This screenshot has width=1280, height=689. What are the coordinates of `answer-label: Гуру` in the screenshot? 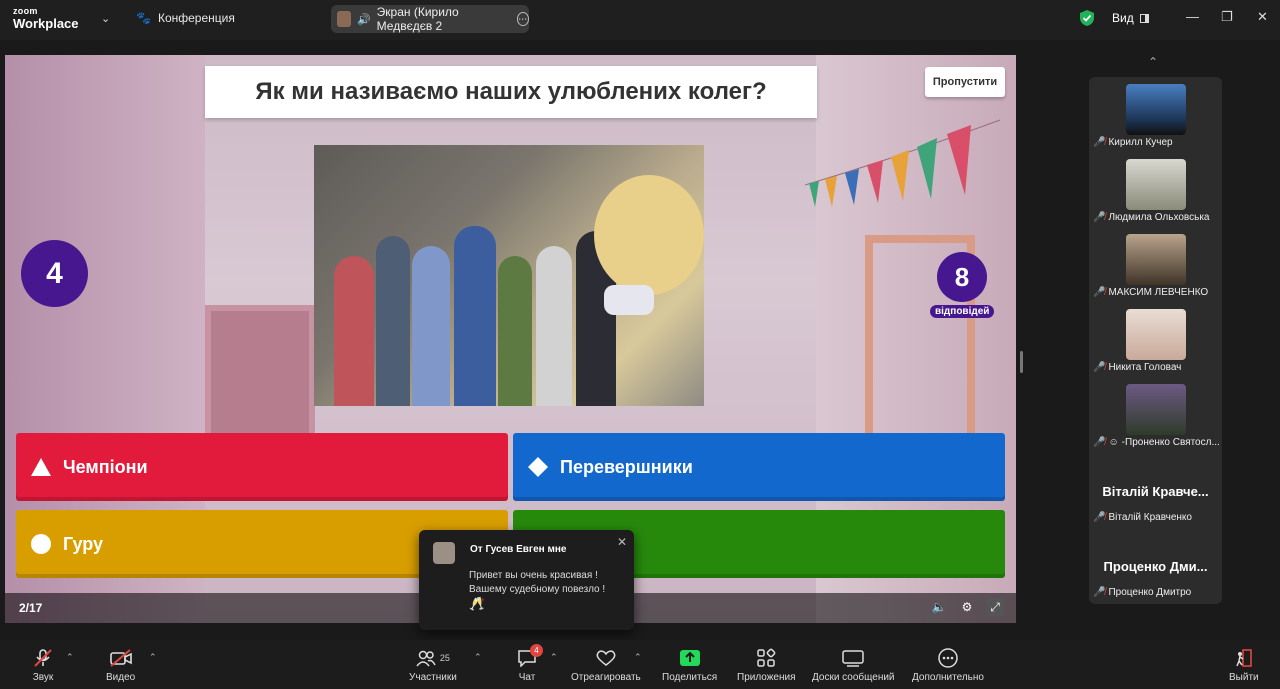 It's located at (83, 543).